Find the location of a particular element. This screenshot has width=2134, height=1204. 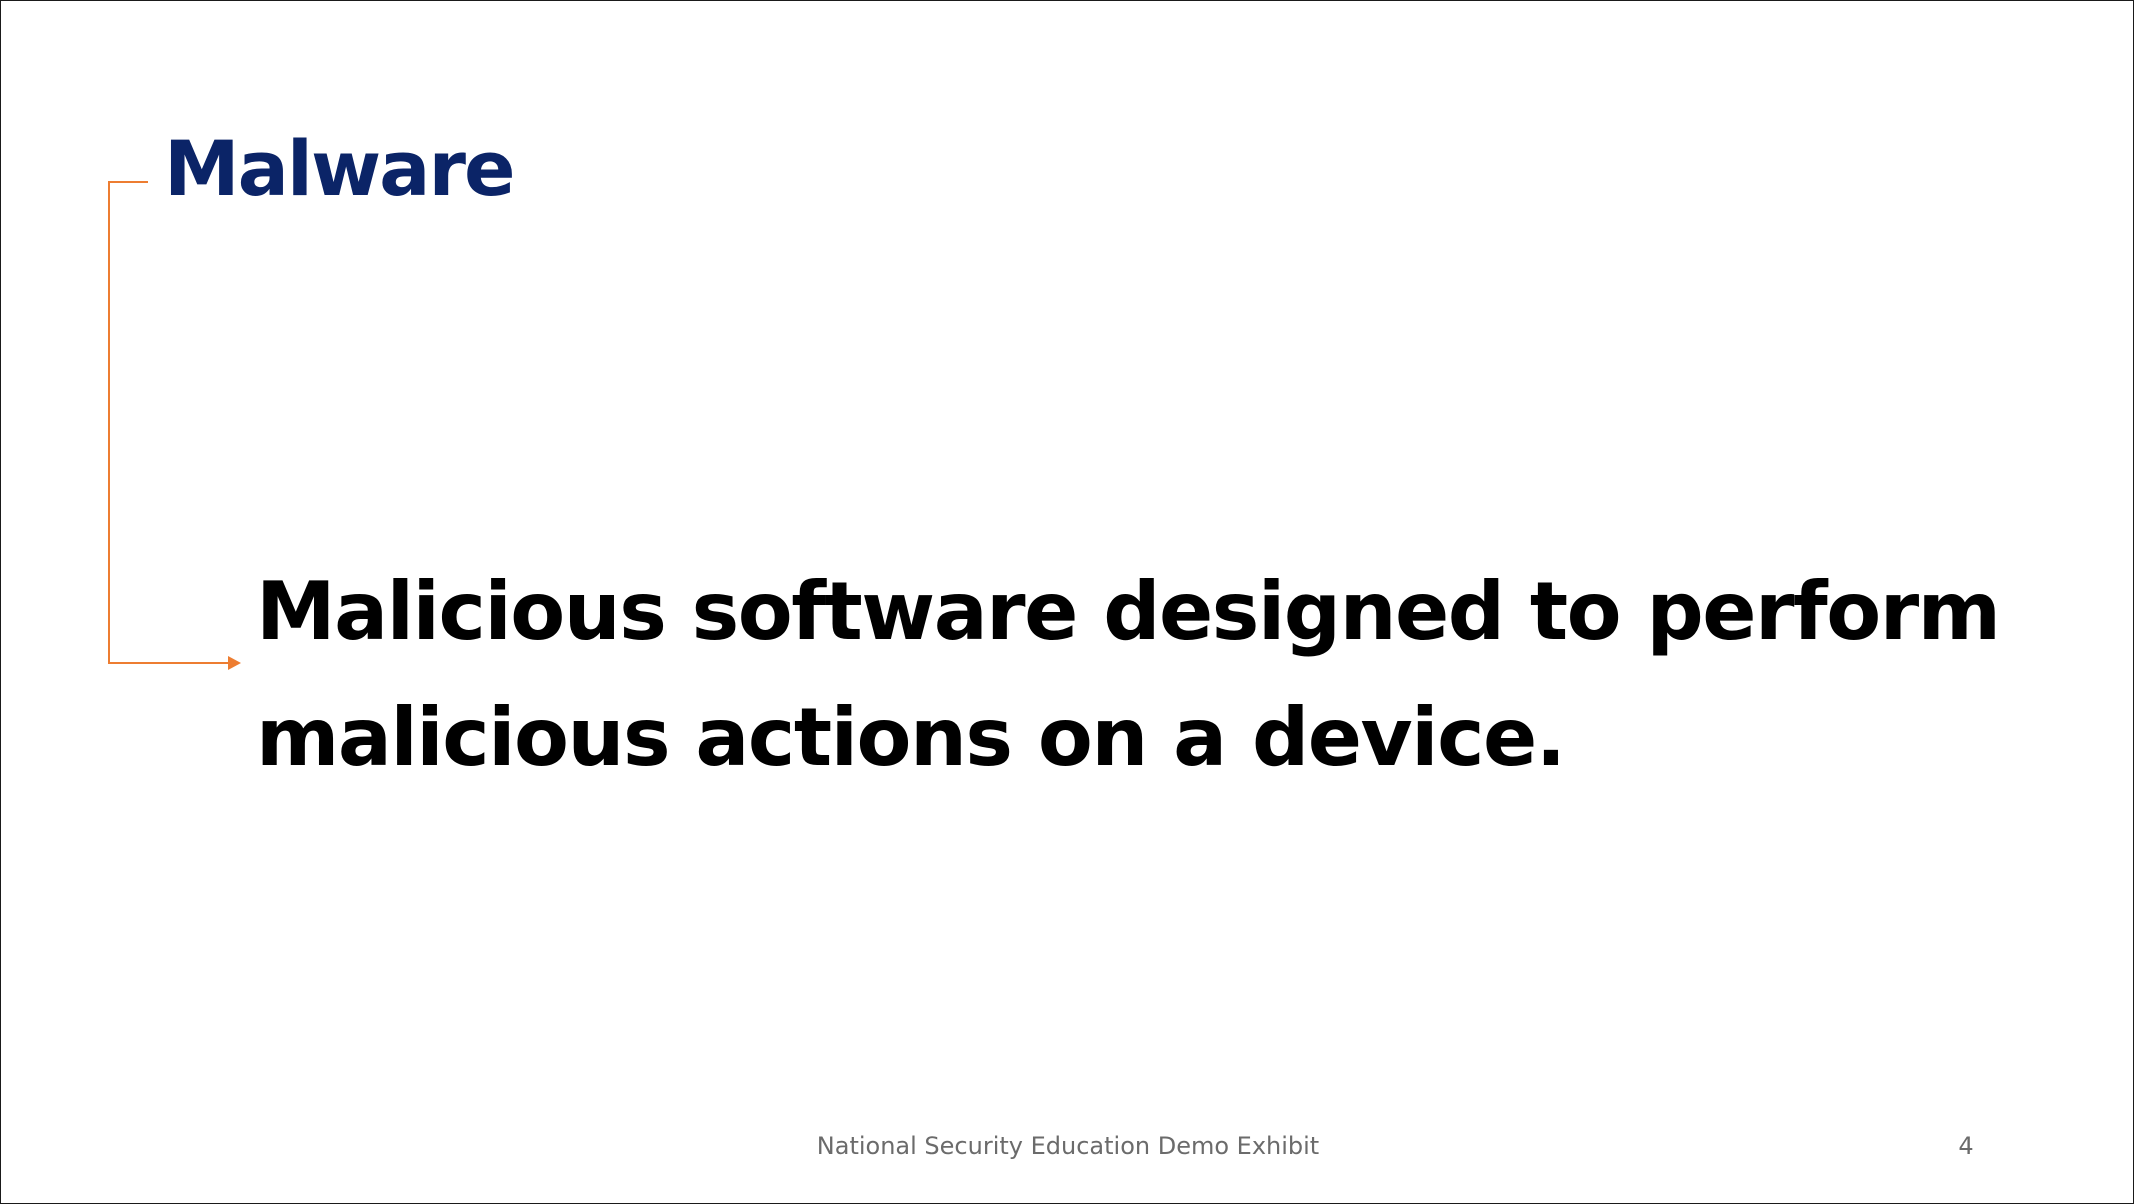

footer-text: National Security Education Demo Exhibit is located at coordinates (1068, 1146).